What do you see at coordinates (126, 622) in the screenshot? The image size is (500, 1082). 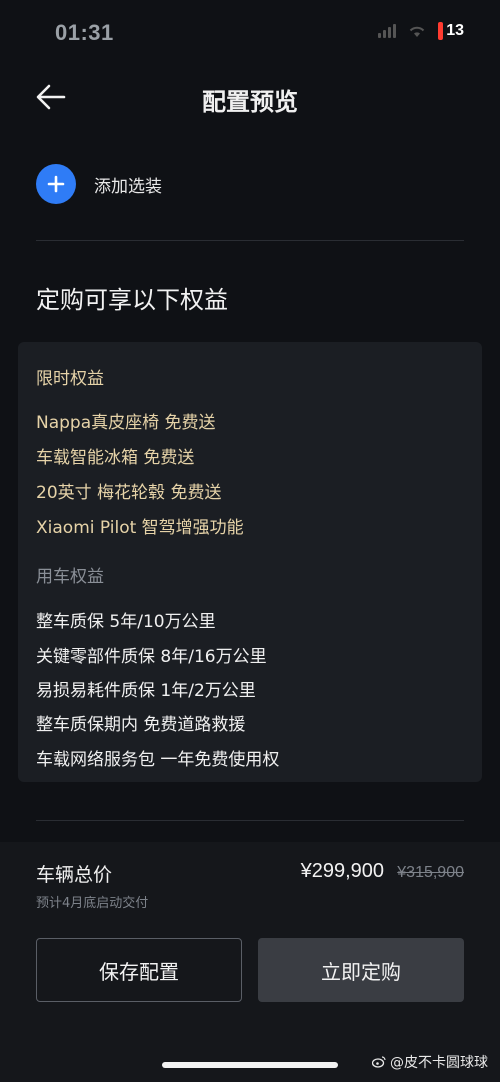 I see `usage-benefit-item: 整车质保 5年/10万公里` at bounding box center [126, 622].